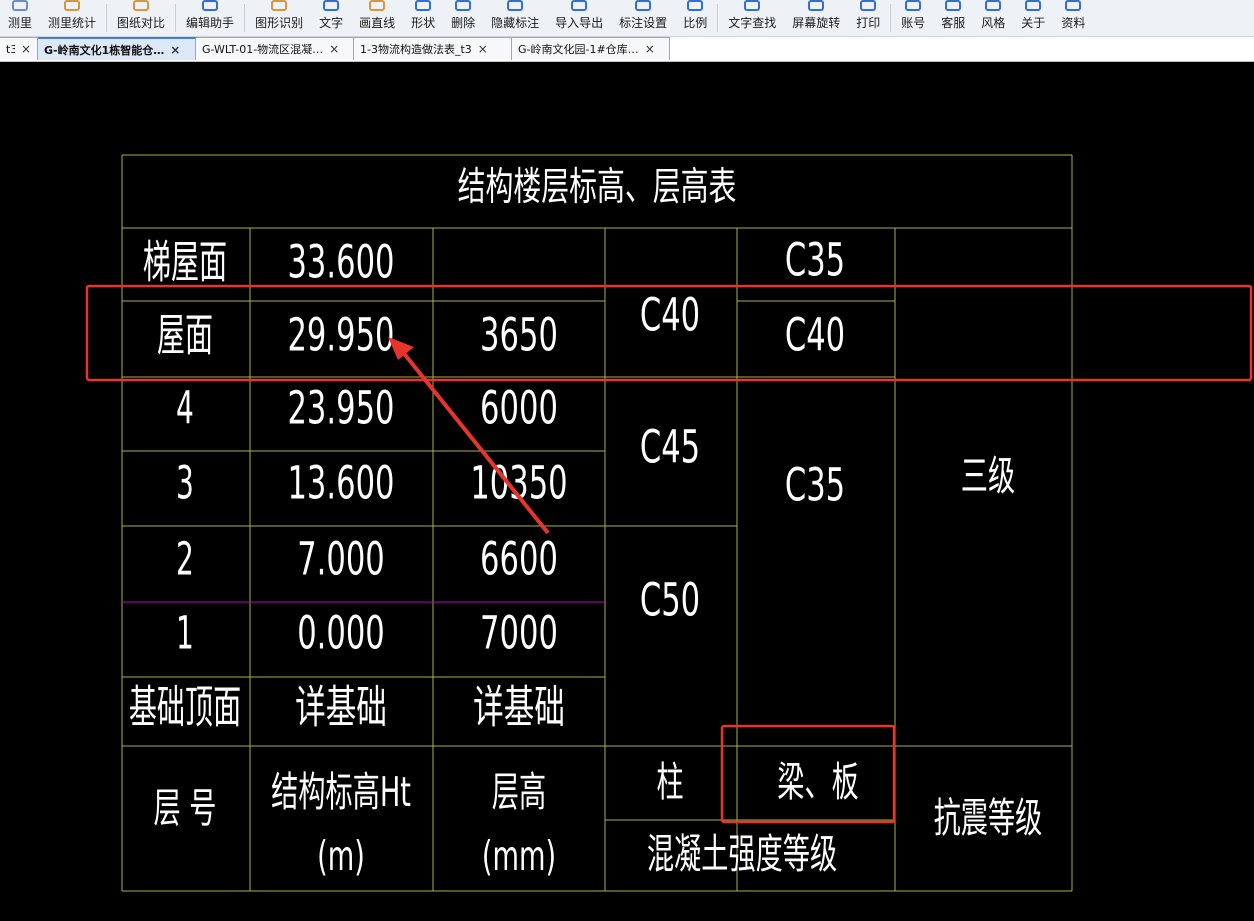 The height and width of the screenshot is (921, 1254). I want to click on toolbar-button-14: 标注设置, so click(643, 18).